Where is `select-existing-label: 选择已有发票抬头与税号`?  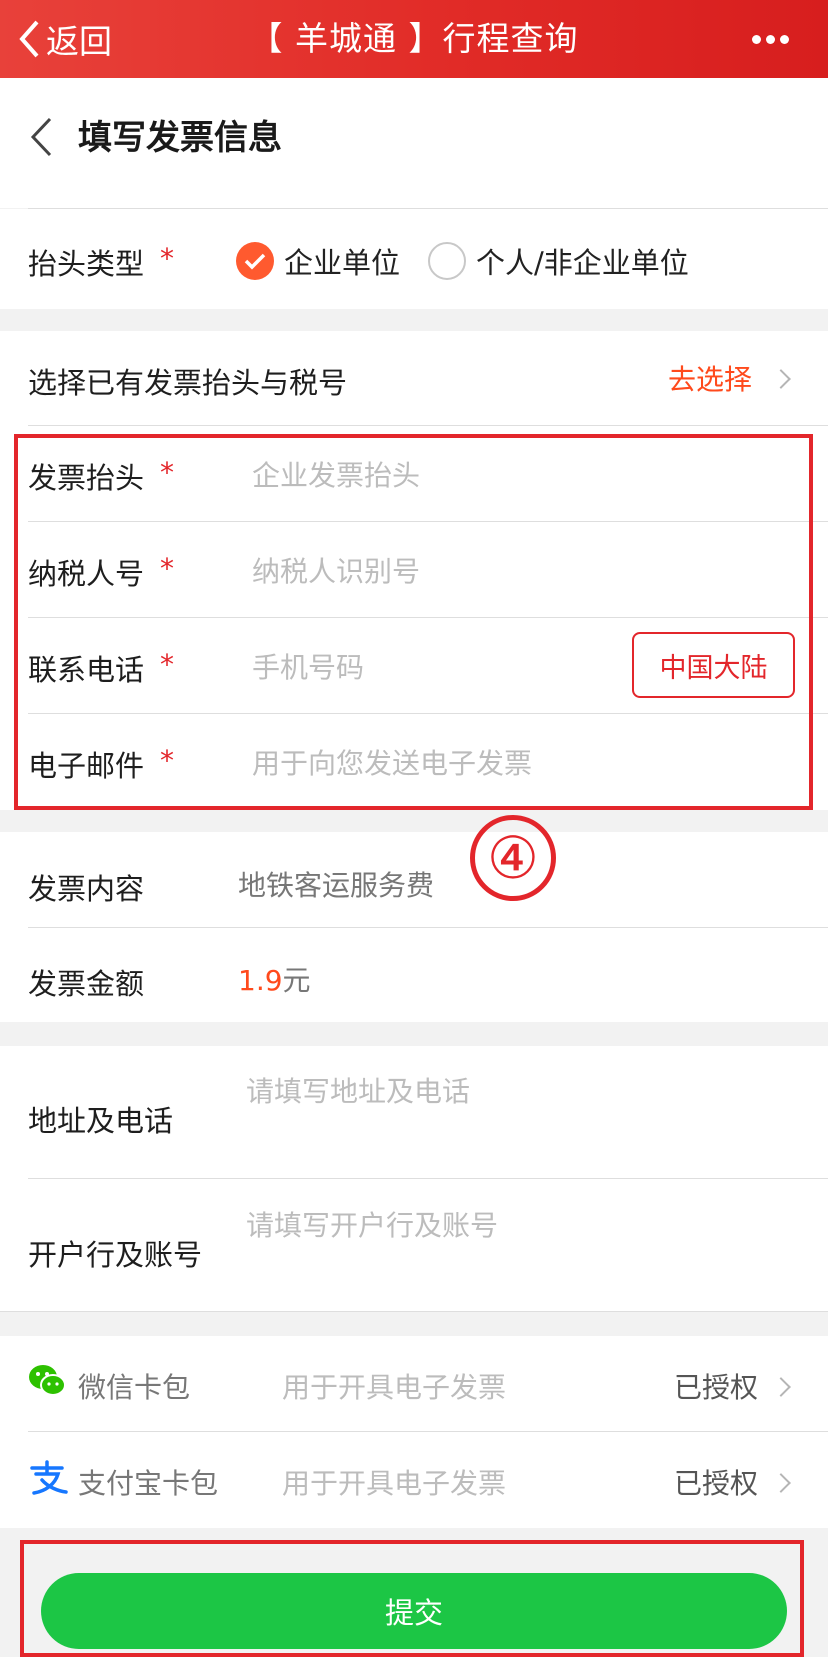
select-existing-label: 选择已有发票抬头与税号 is located at coordinates (188, 383).